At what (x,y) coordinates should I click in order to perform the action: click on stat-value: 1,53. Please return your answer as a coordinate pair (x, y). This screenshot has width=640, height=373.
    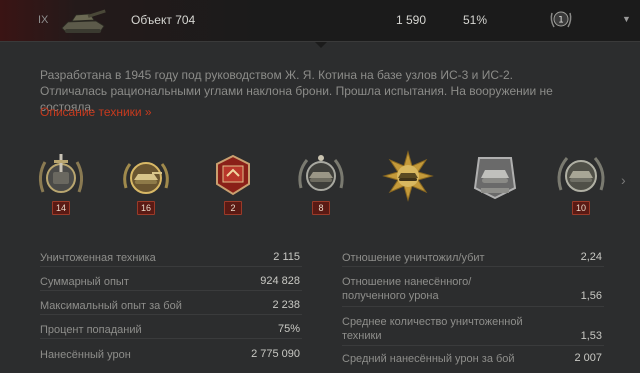
    Looking at the image, I should click on (591, 336).